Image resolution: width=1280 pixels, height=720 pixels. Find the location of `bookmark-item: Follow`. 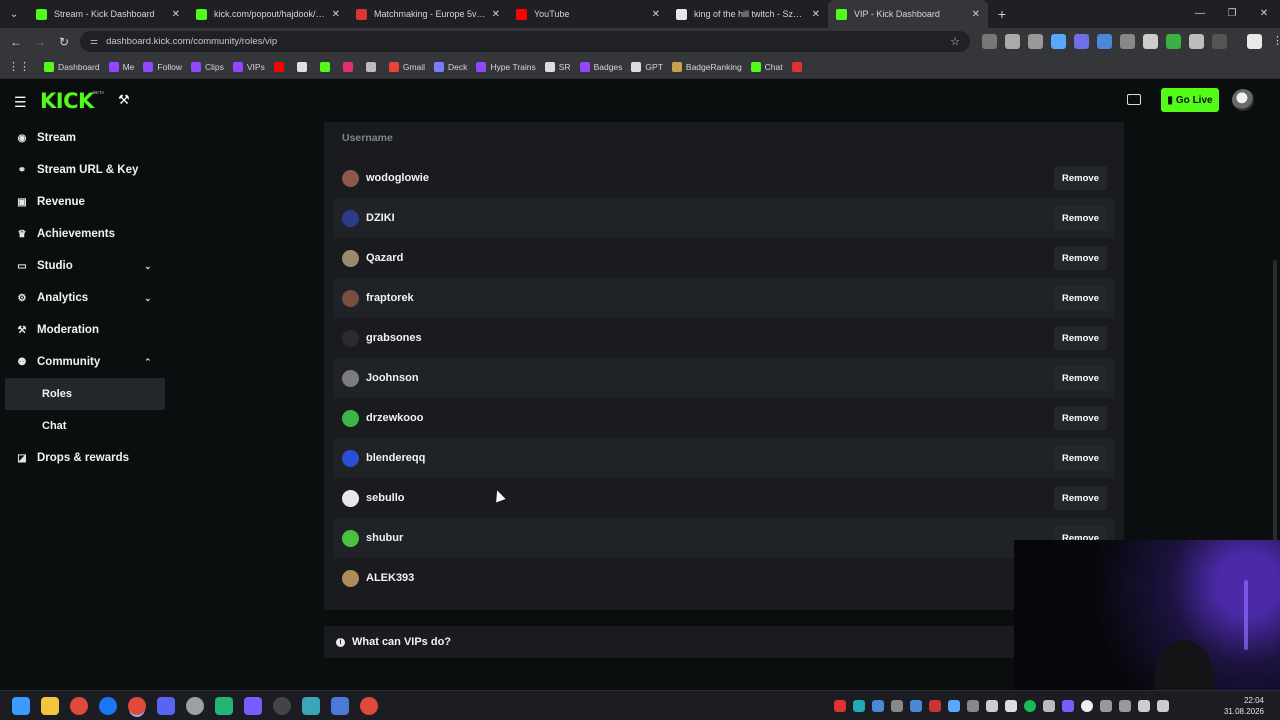

bookmark-item: Follow is located at coordinates (162, 66).